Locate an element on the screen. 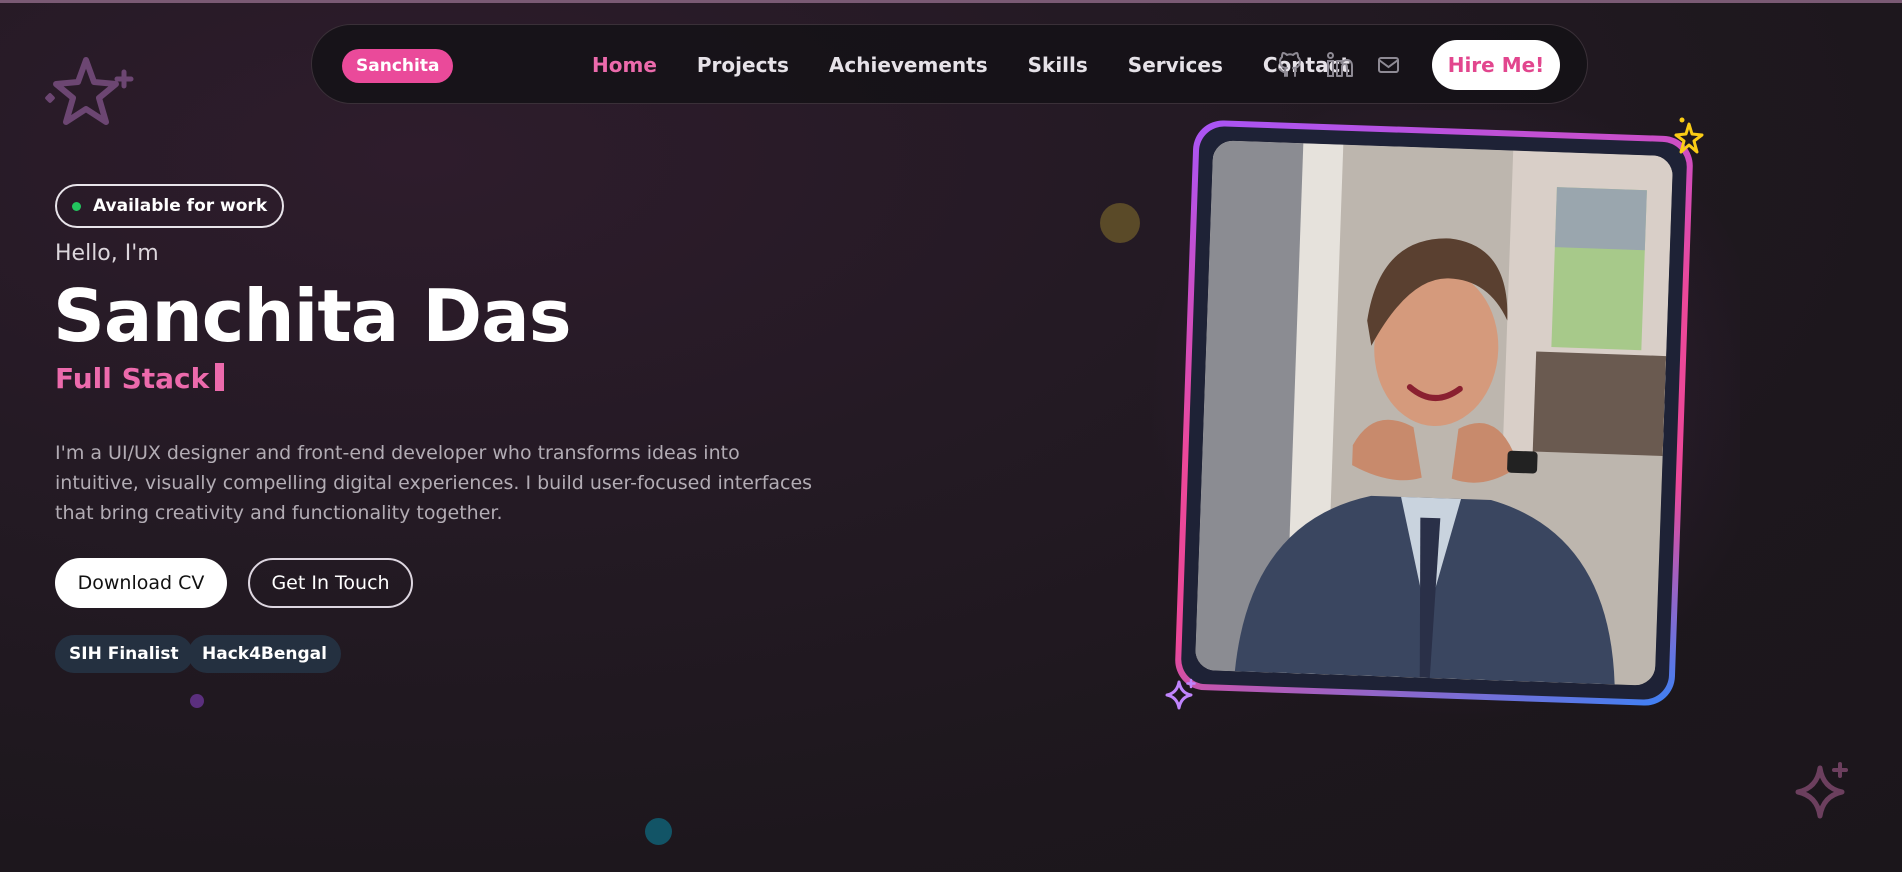 This screenshot has width=1902, height=872. github-icon is located at coordinates (1291, 65).